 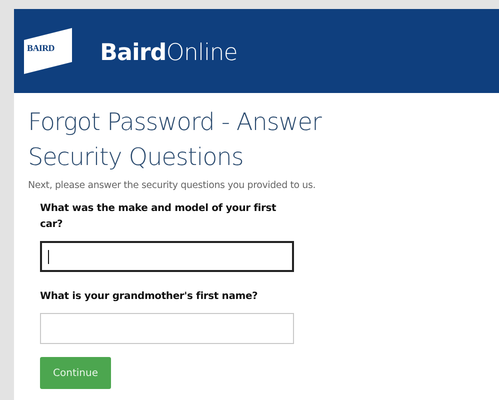 What do you see at coordinates (169, 53) in the screenshot?
I see `brand-name: BairdOnline` at bounding box center [169, 53].